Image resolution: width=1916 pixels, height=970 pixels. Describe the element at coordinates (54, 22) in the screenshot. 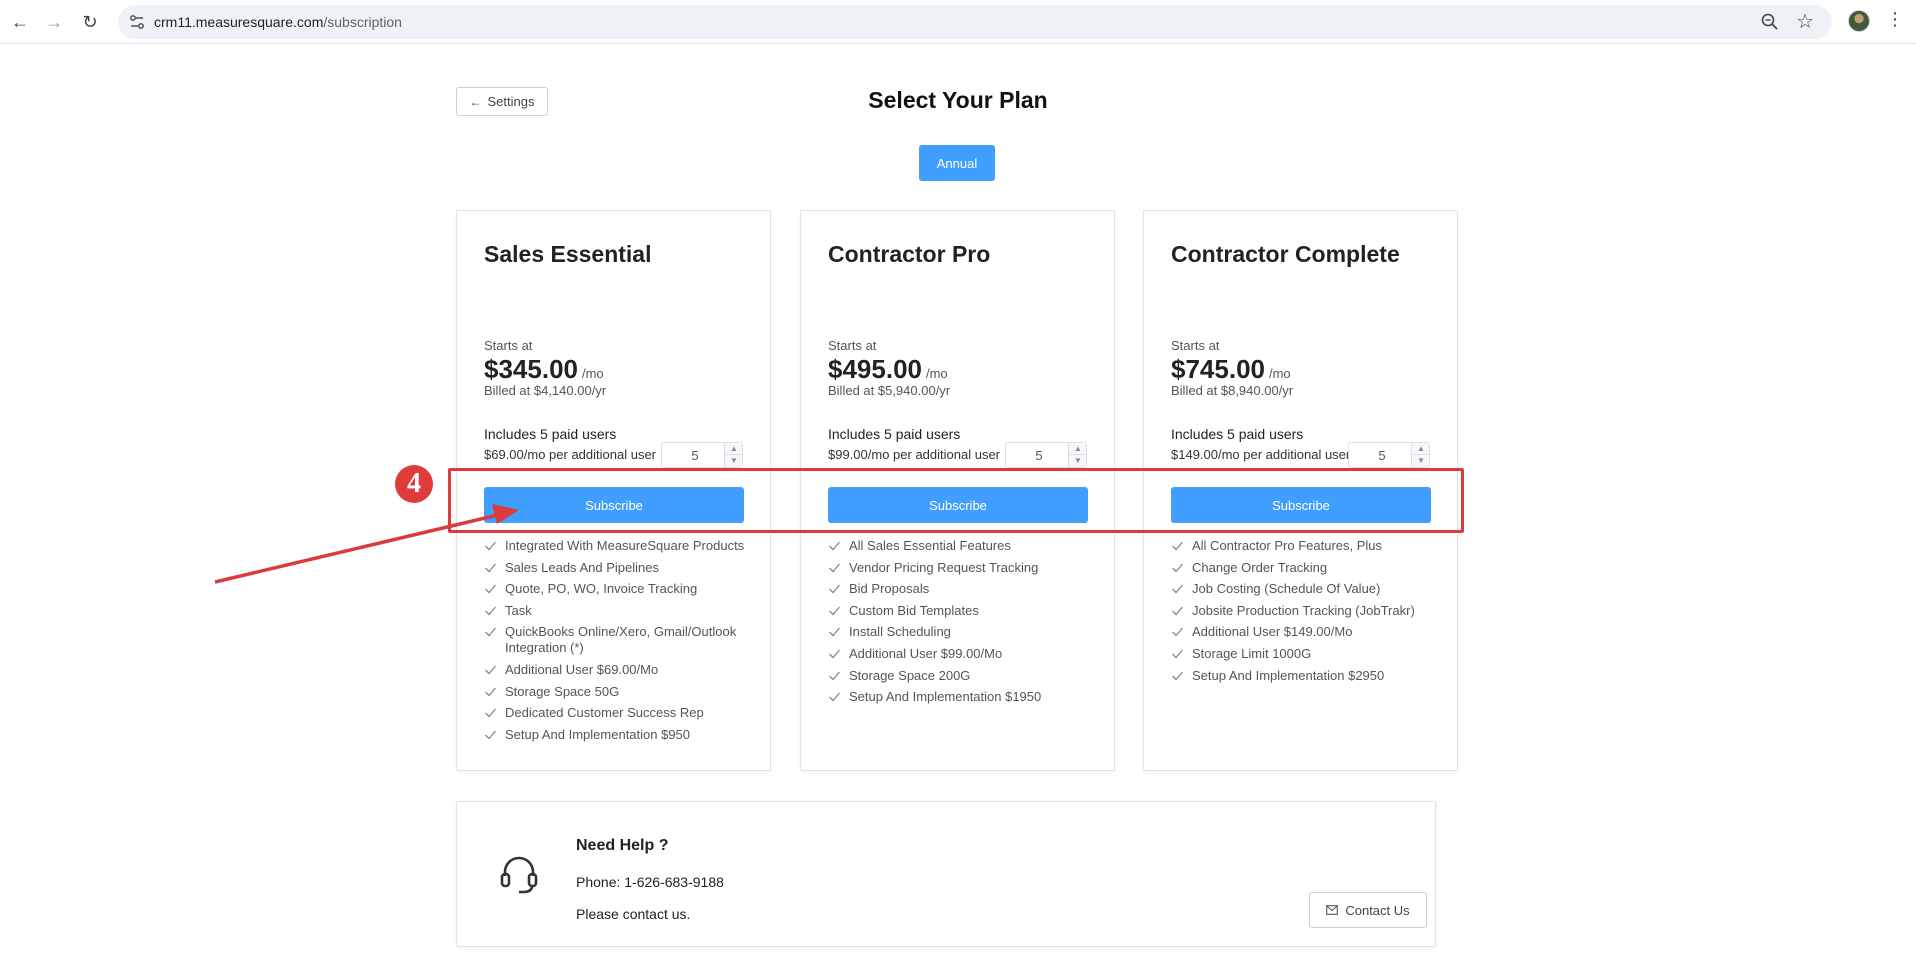

I see `forward-arrow-icon: →` at that location.